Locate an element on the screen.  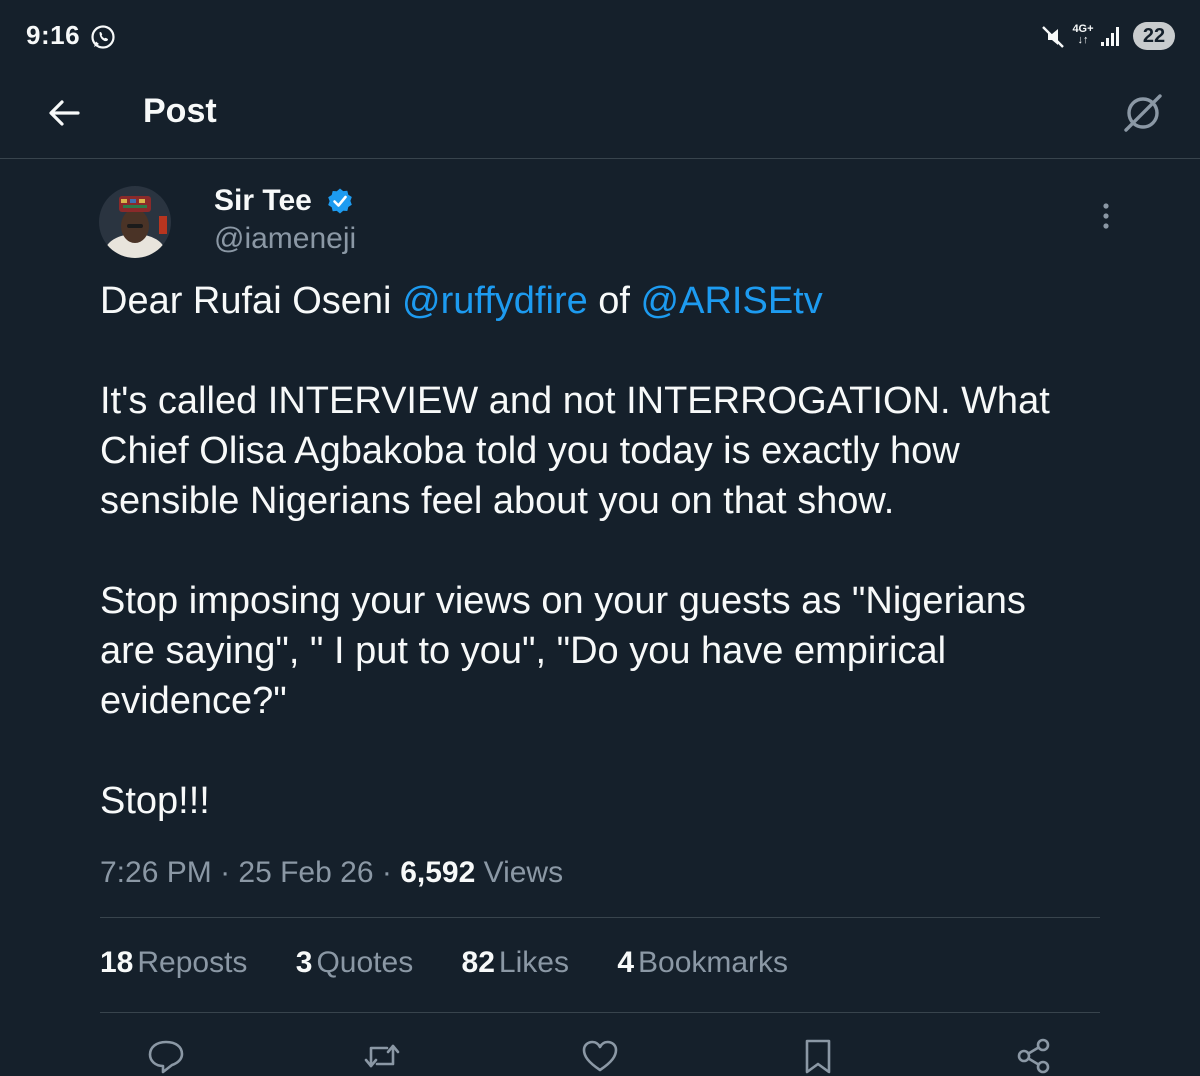
mention-link: @ruffydfire is located at coordinates (495, 301).